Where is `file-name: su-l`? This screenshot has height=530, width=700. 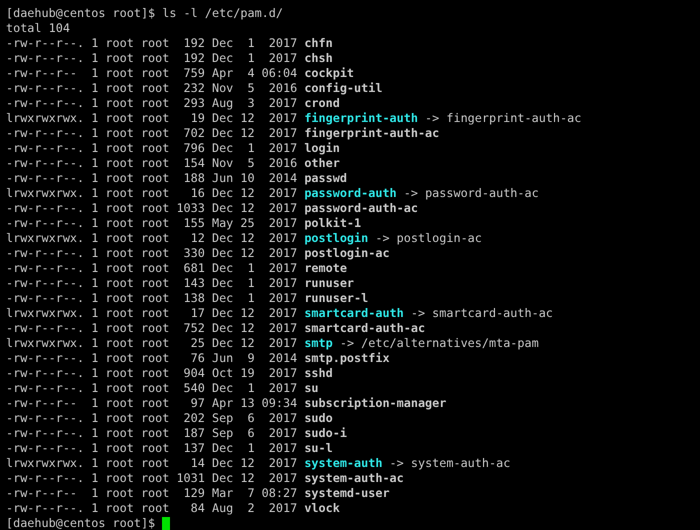
file-name: su-l is located at coordinates (318, 448).